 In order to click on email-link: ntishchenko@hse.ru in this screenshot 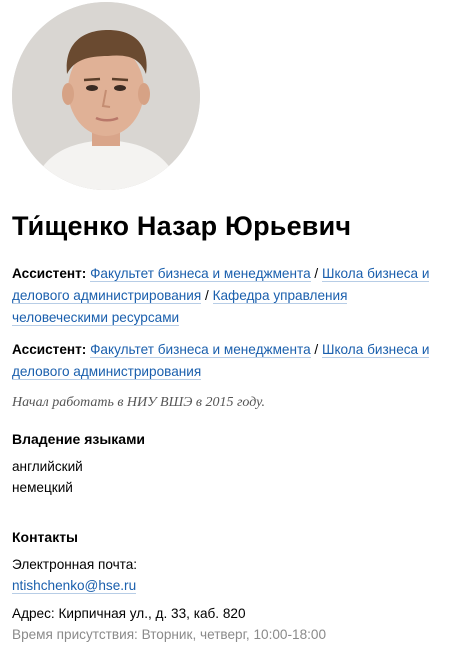, I will do `click(74, 586)`.